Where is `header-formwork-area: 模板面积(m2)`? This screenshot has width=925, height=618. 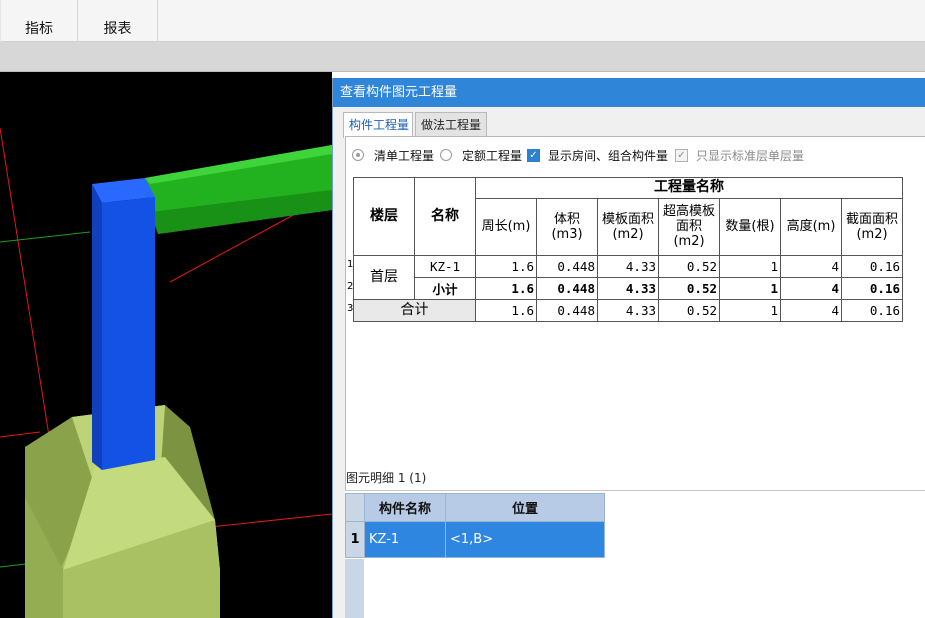 header-formwork-area: 模板面积(m2) is located at coordinates (628, 227).